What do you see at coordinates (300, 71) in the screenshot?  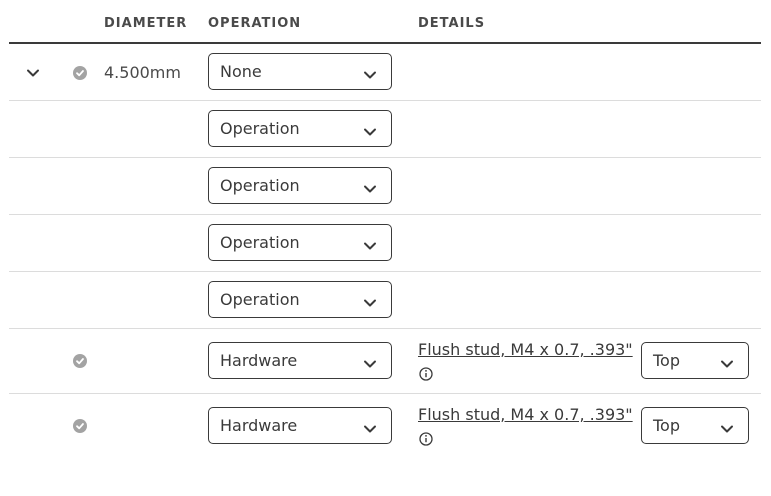 I see `operation-select: None` at bounding box center [300, 71].